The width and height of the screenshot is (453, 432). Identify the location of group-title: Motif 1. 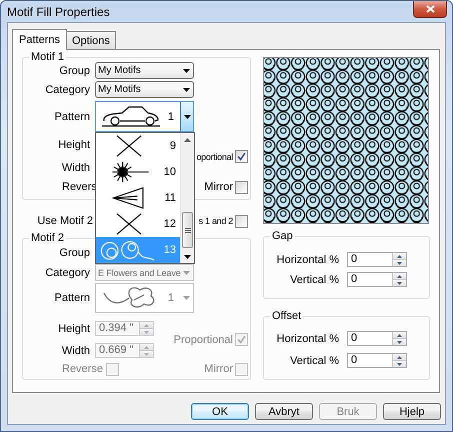
(47, 57).